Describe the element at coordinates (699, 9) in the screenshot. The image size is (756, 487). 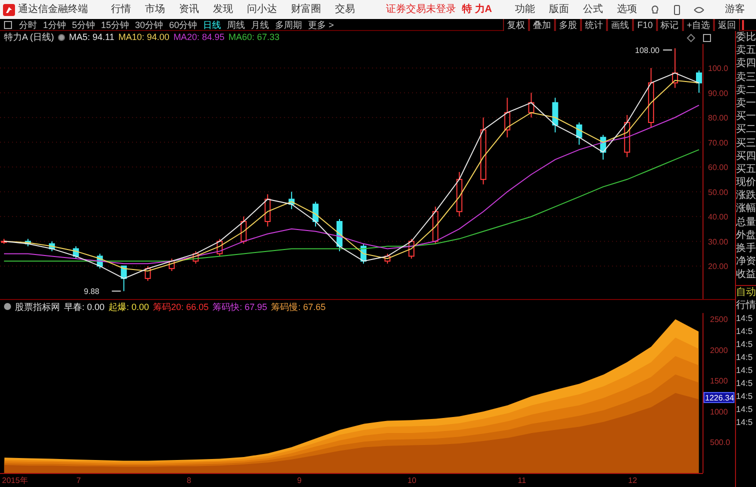
I see `eye-icon` at that location.